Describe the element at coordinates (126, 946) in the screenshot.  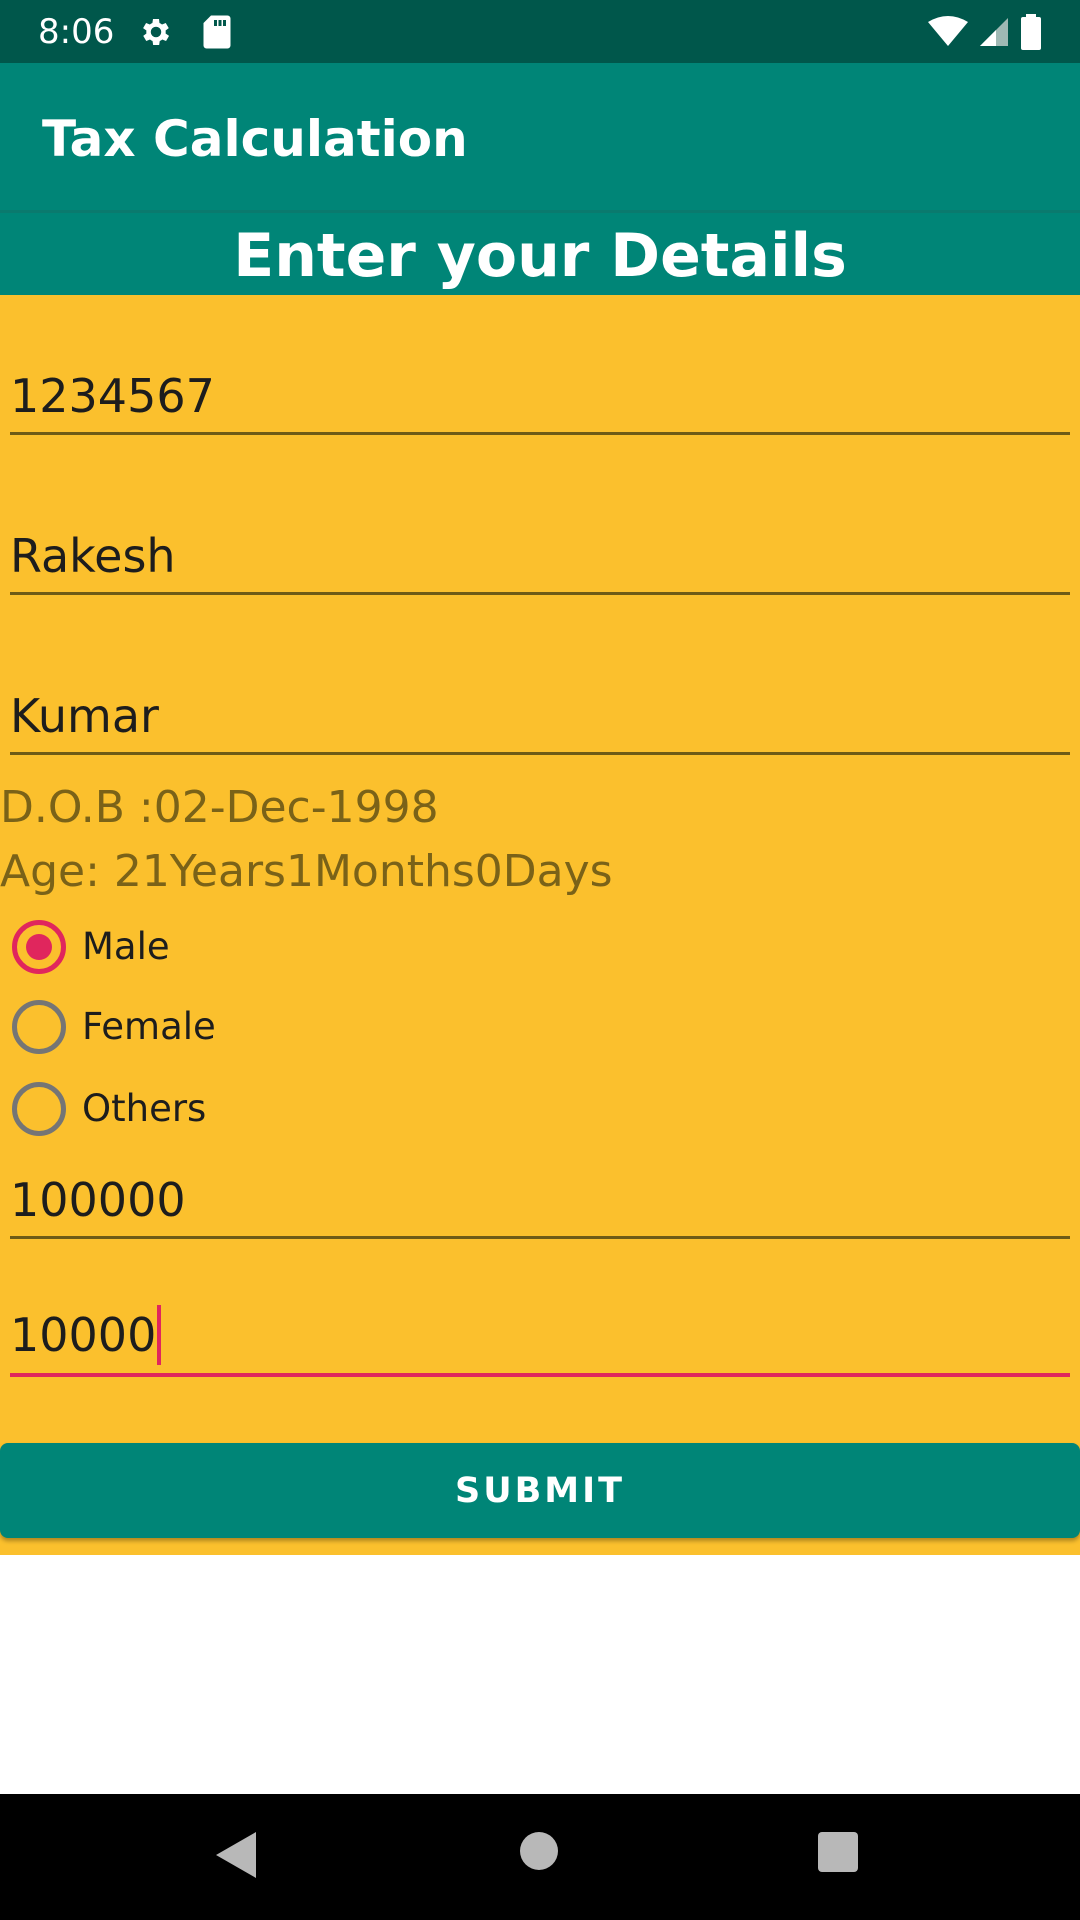
I see `gender-label-male: Male` at that location.